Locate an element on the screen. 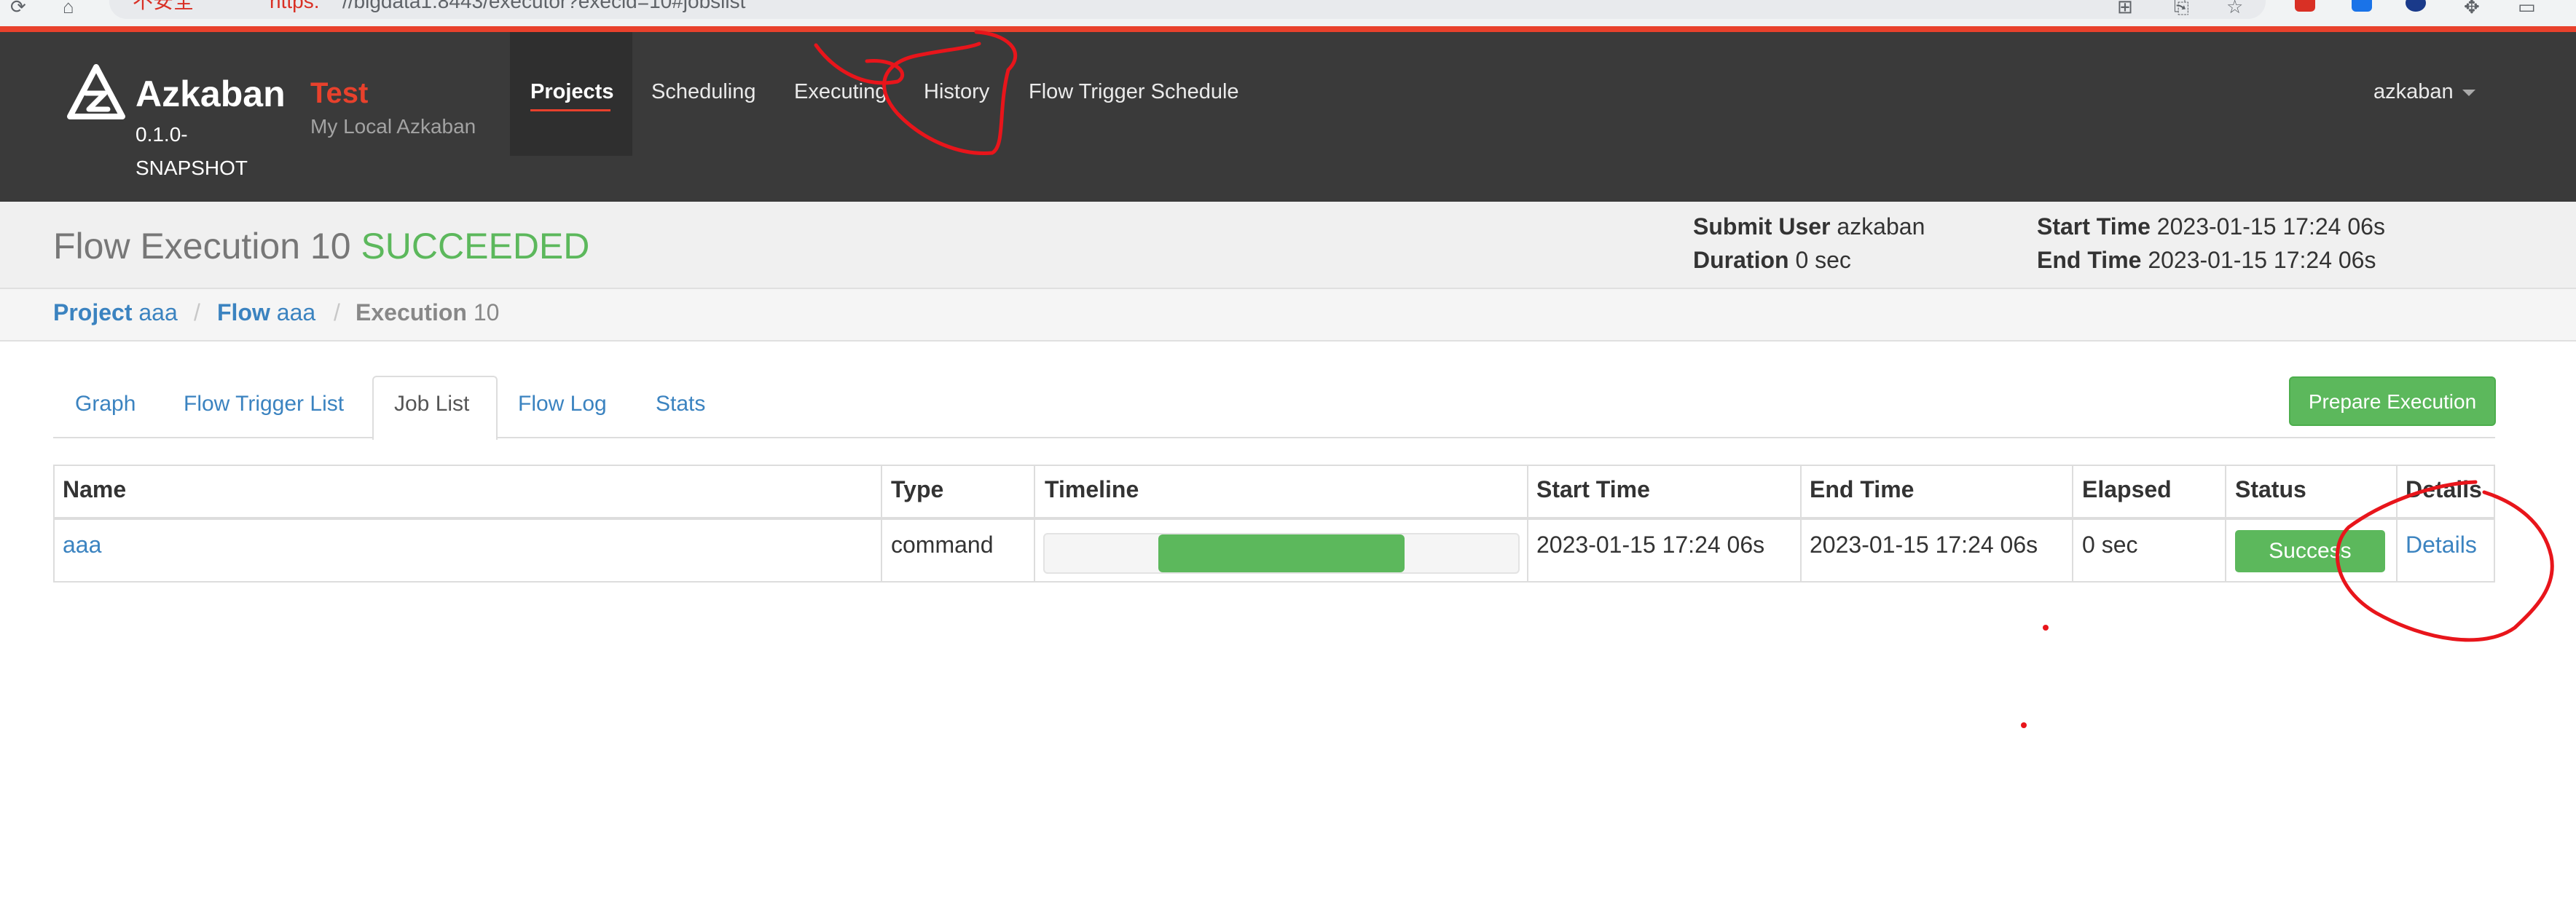 Image resolution: width=2576 pixels, height=916 pixels. translate-icon: ⊞ is located at coordinates (2125, 9).